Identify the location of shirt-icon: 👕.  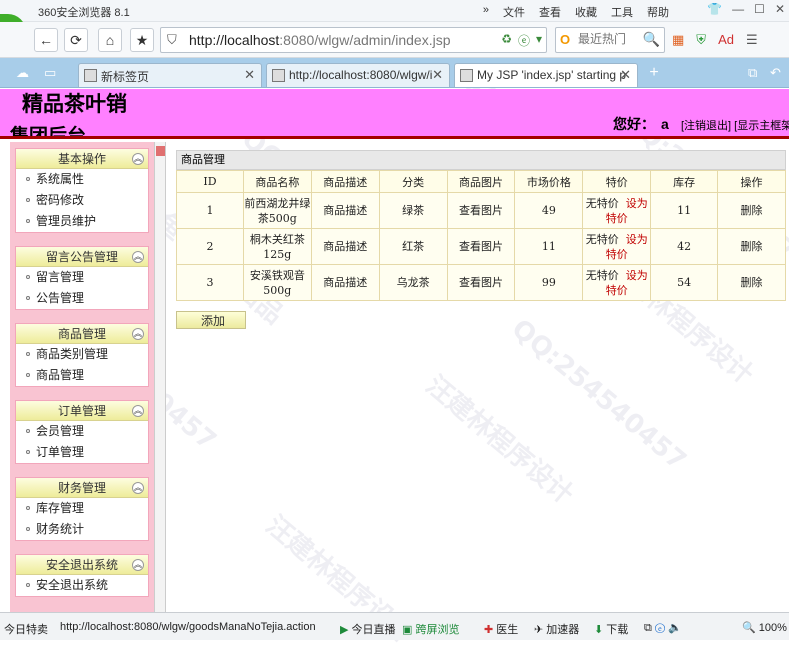
(714, 9).